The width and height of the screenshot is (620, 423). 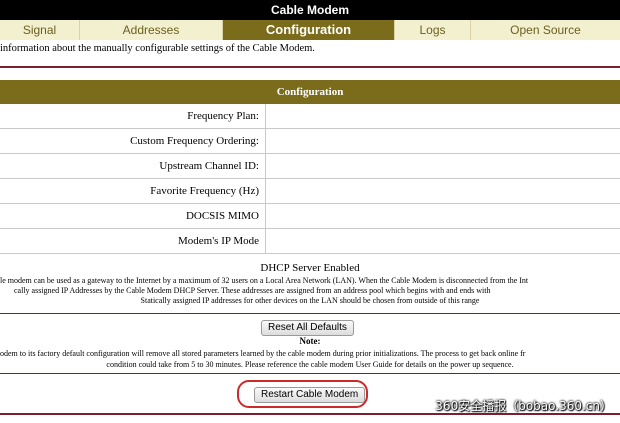 I want to click on dhcp-status-title: DHCP Server Enabled, so click(x=310, y=268).